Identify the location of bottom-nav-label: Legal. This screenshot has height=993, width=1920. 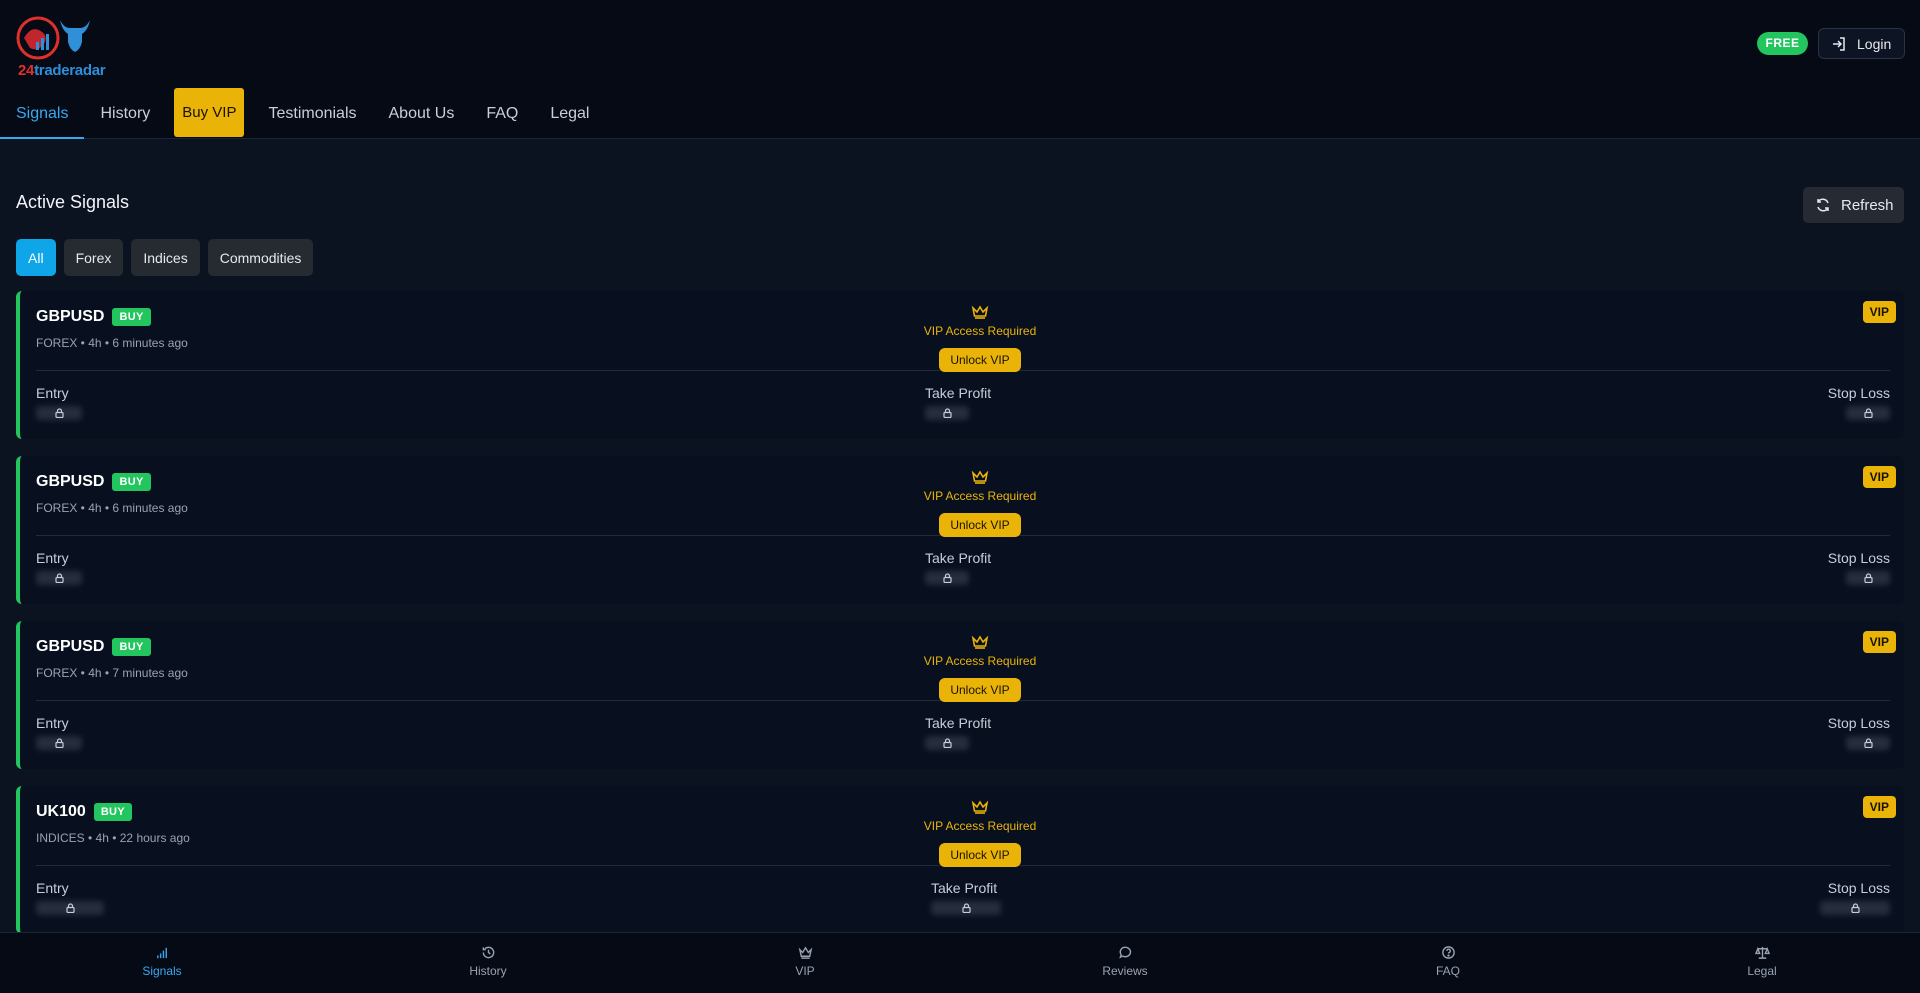
(1762, 971).